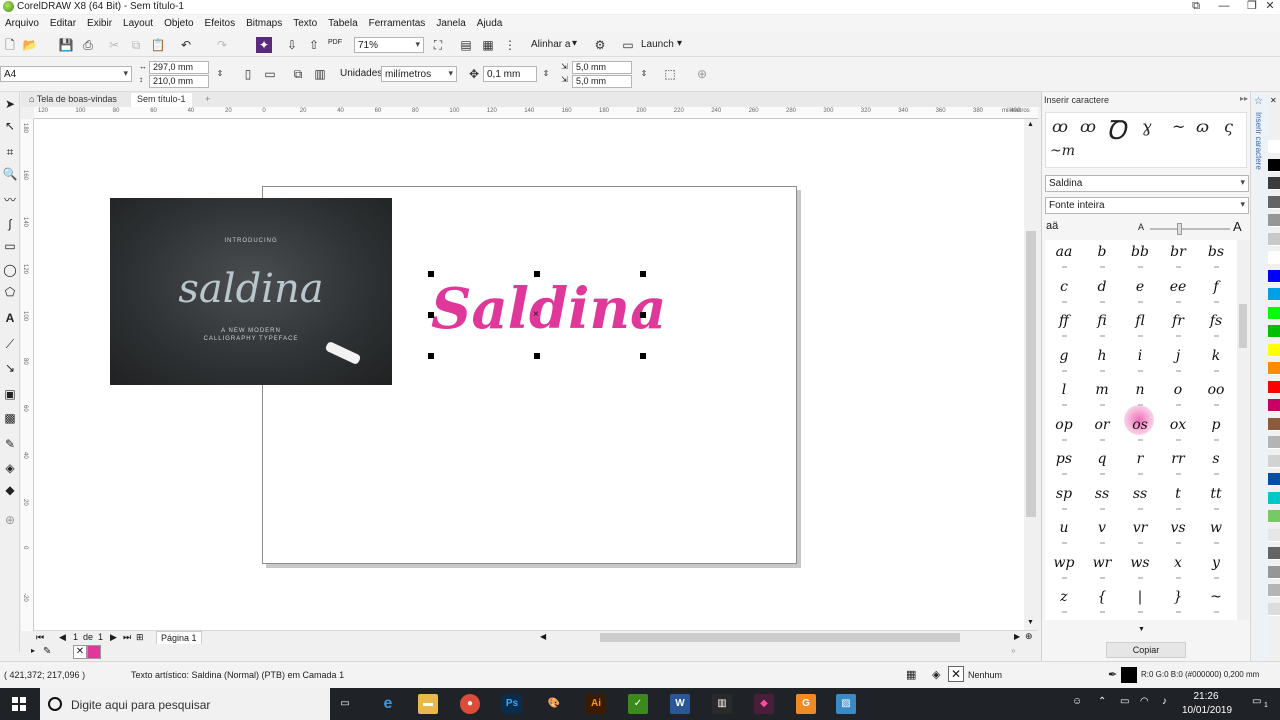 This screenshot has width=1280, height=720. What do you see at coordinates (10, 200) in the screenshot?
I see `freehand-tool-icon: 〰` at bounding box center [10, 200].